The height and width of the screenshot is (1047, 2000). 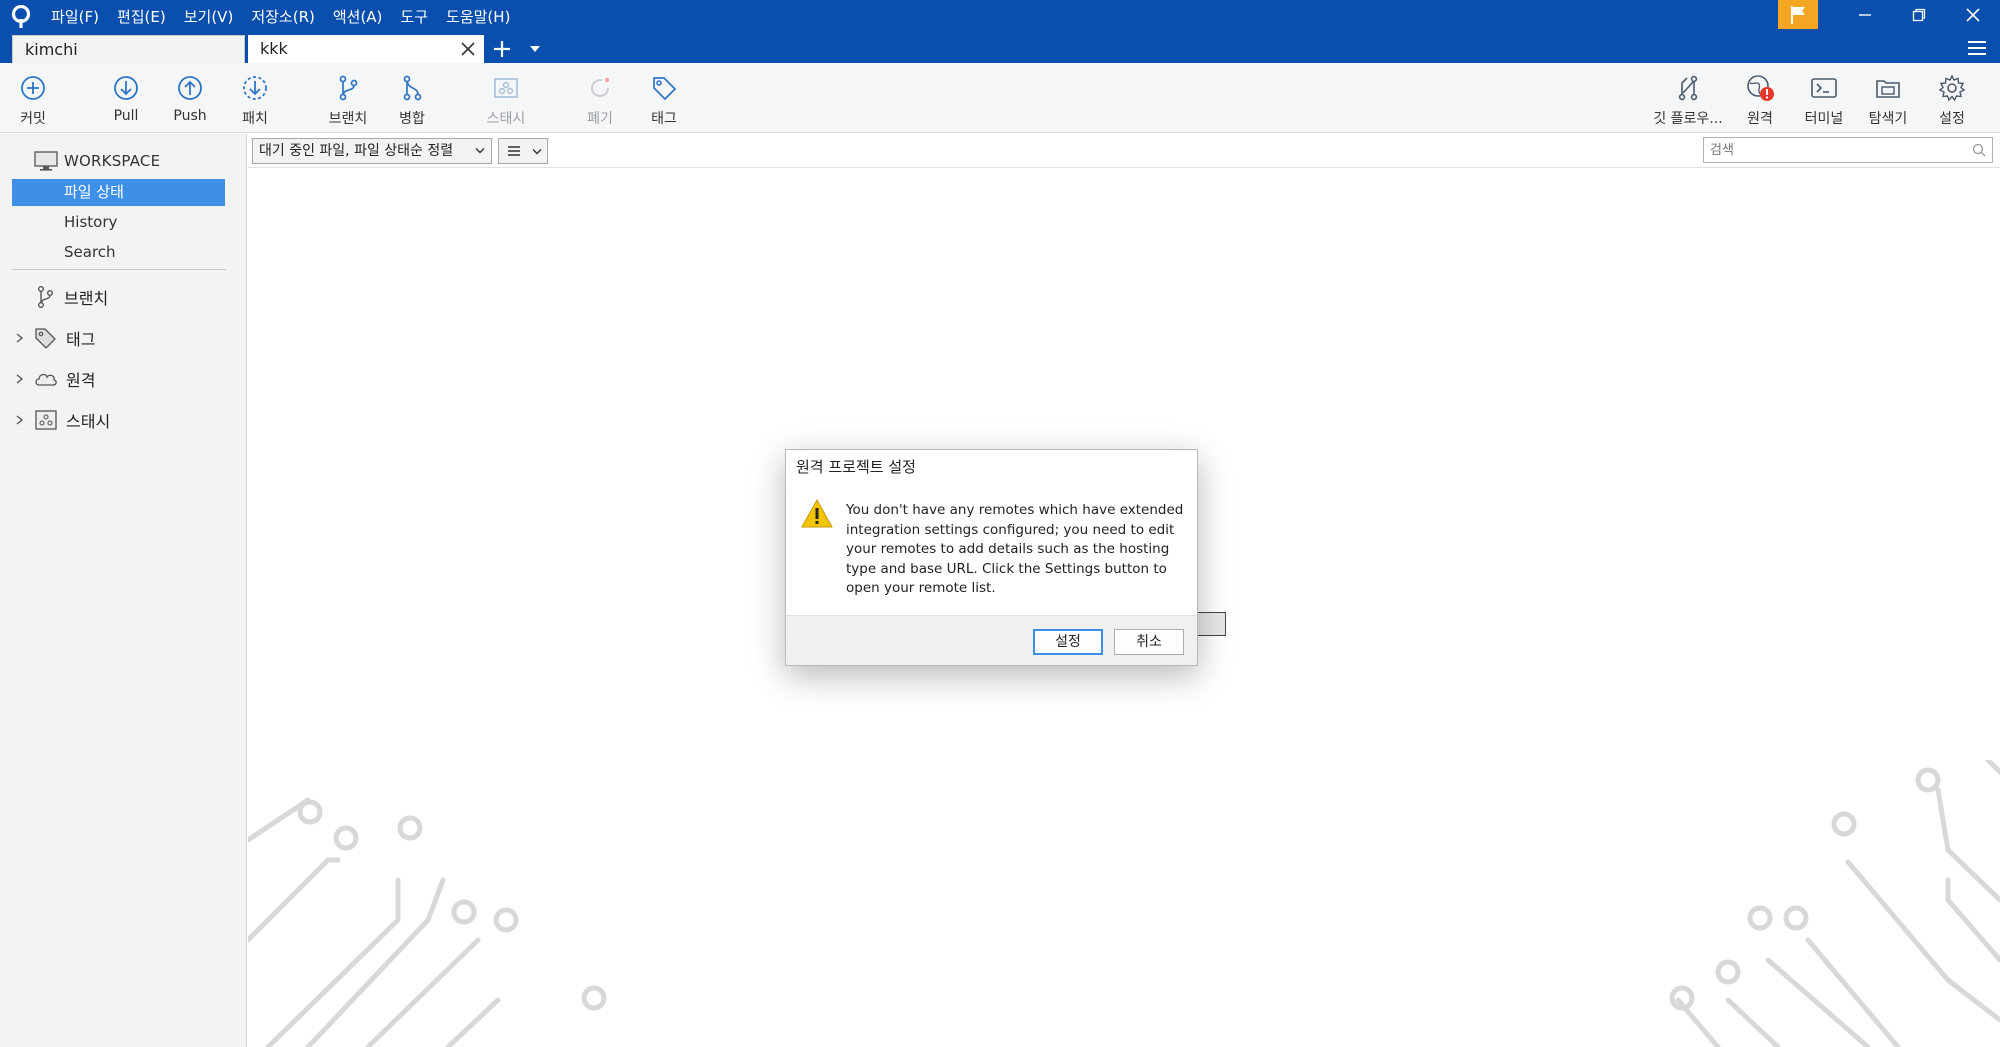 I want to click on pull-arrow-down-icon, so click(x=126, y=88).